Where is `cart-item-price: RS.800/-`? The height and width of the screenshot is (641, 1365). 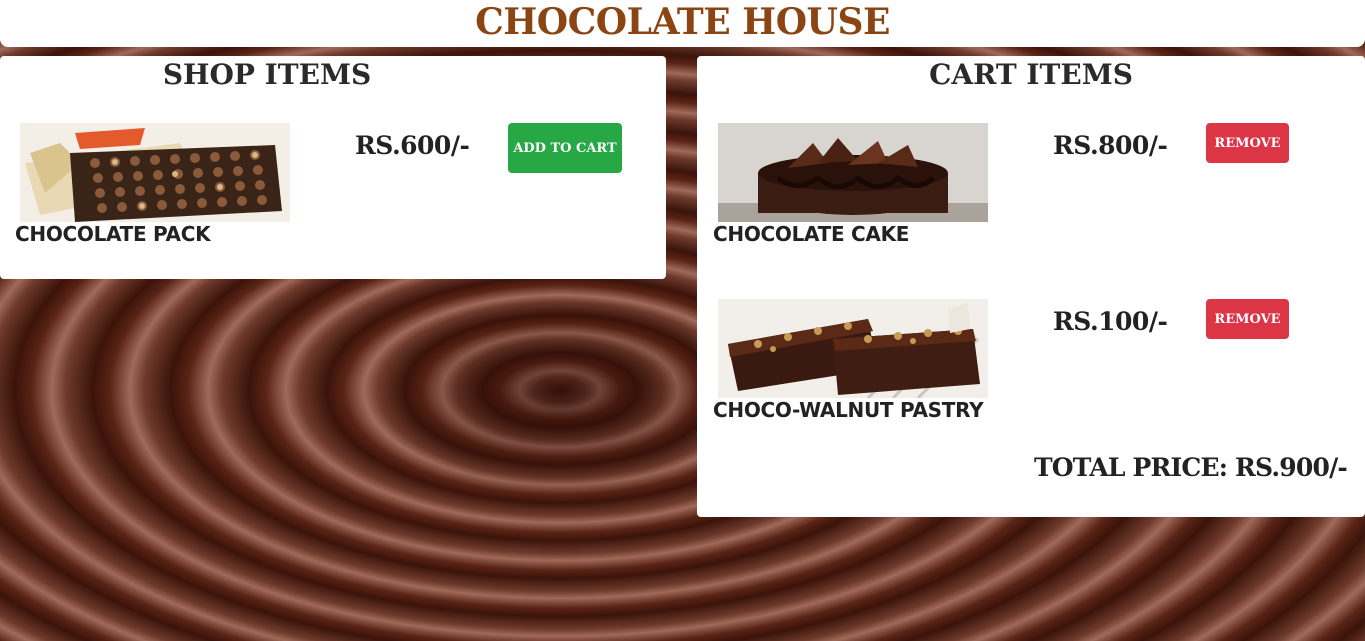
cart-item-price: RS.800/- is located at coordinates (1110, 145).